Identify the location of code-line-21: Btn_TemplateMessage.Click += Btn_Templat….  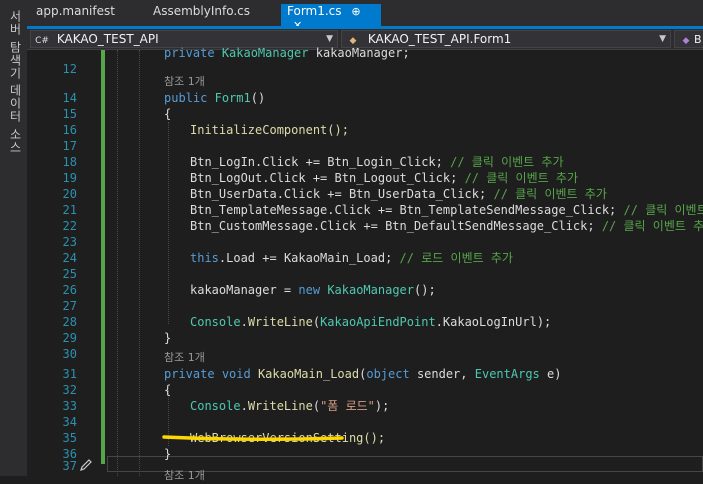
(446, 210).